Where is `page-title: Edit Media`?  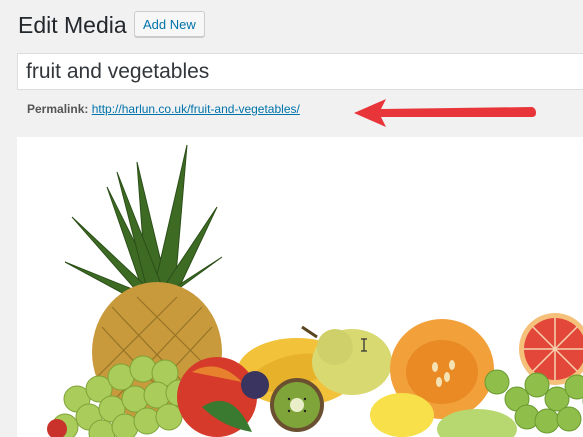
page-title: Edit Media is located at coordinates (72, 25).